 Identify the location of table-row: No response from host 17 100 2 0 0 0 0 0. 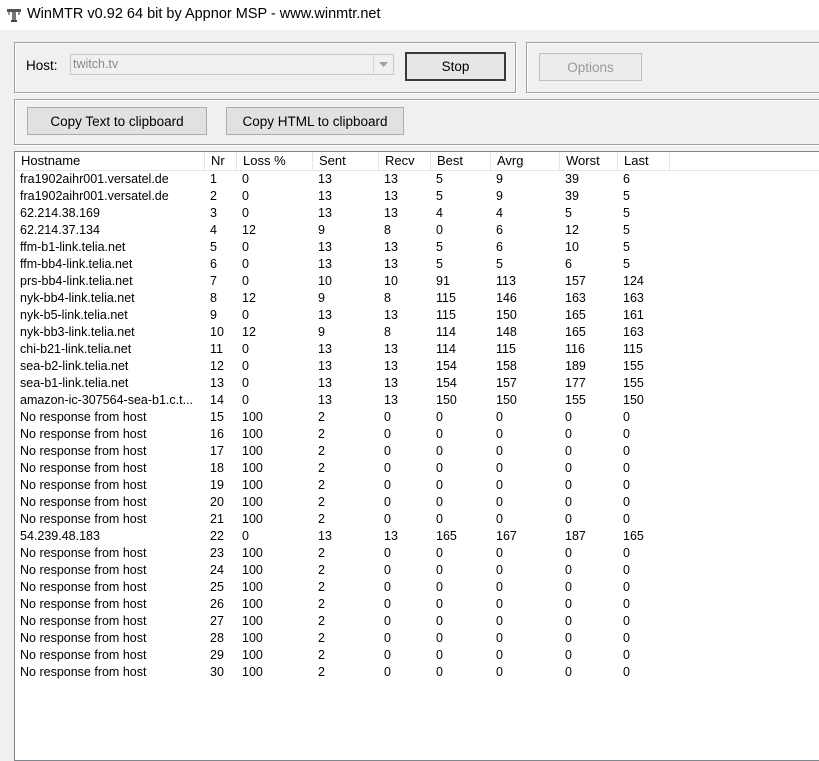
(345, 451).